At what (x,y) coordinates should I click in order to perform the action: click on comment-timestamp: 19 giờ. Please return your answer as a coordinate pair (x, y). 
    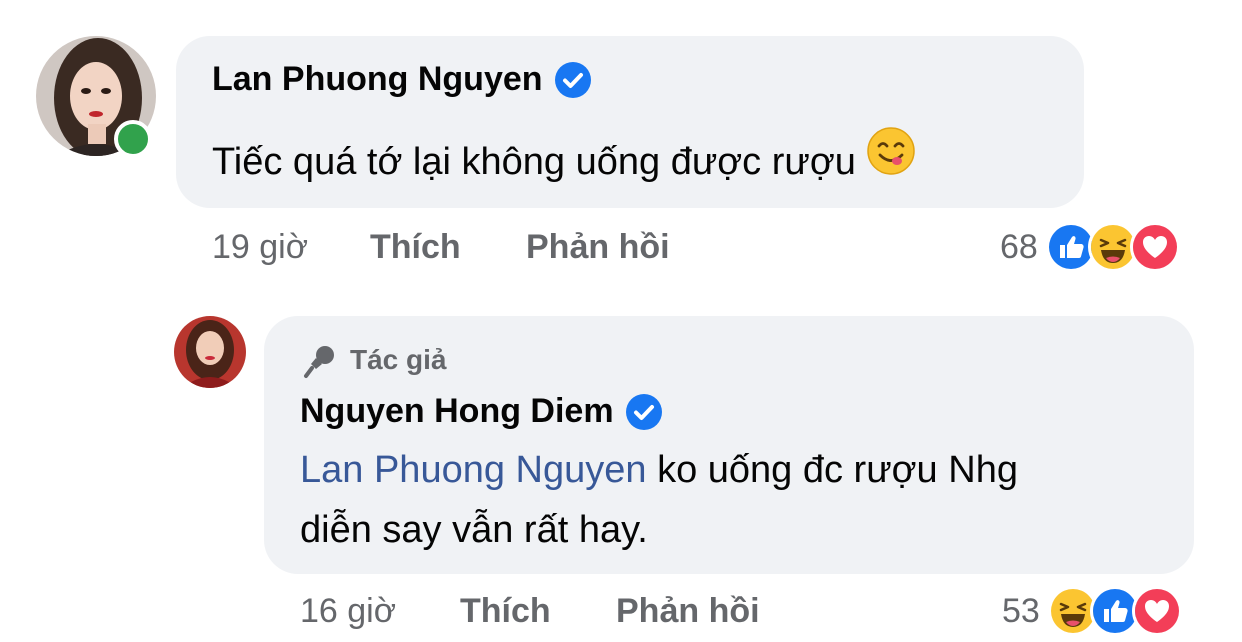
    Looking at the image, I should click on (260, 247).